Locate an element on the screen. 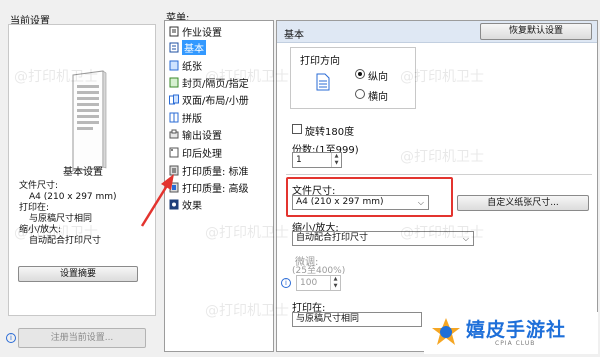  portrait-label: 纵向 is located at coordinates (378, 77).